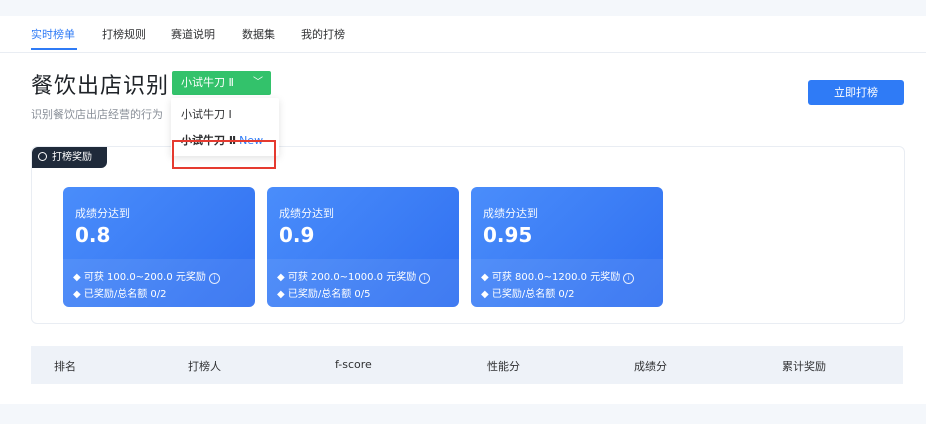 The image size is (926, 424). I want to click on level-option-1: 小试牛刀 Ⅰ, so click(206, 114).